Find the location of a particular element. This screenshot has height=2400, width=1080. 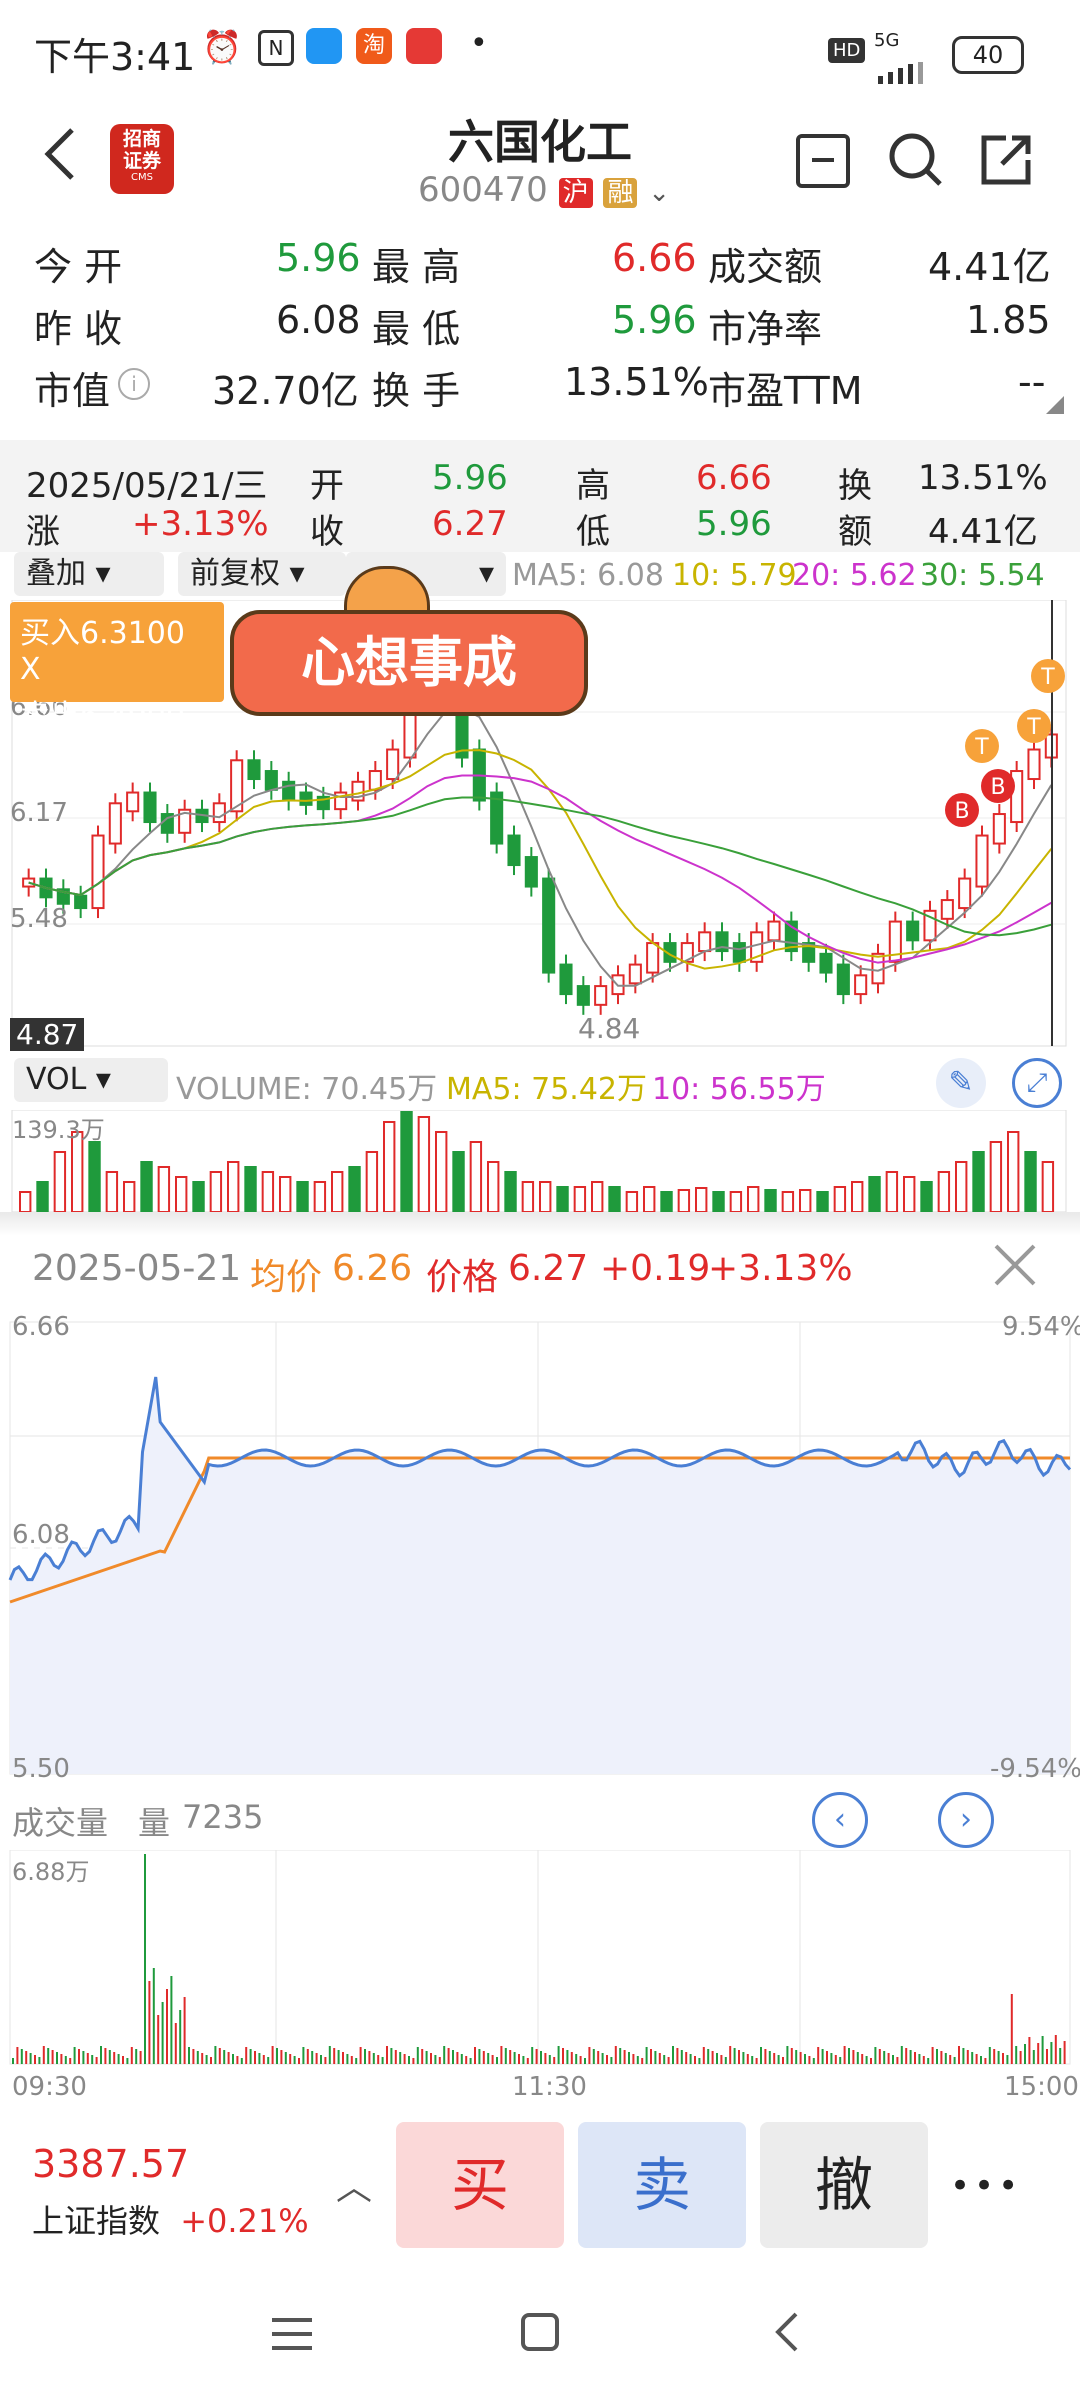

stock-code-row: 600470 沪 融 ⌄ is located at coordinates (544, 190).